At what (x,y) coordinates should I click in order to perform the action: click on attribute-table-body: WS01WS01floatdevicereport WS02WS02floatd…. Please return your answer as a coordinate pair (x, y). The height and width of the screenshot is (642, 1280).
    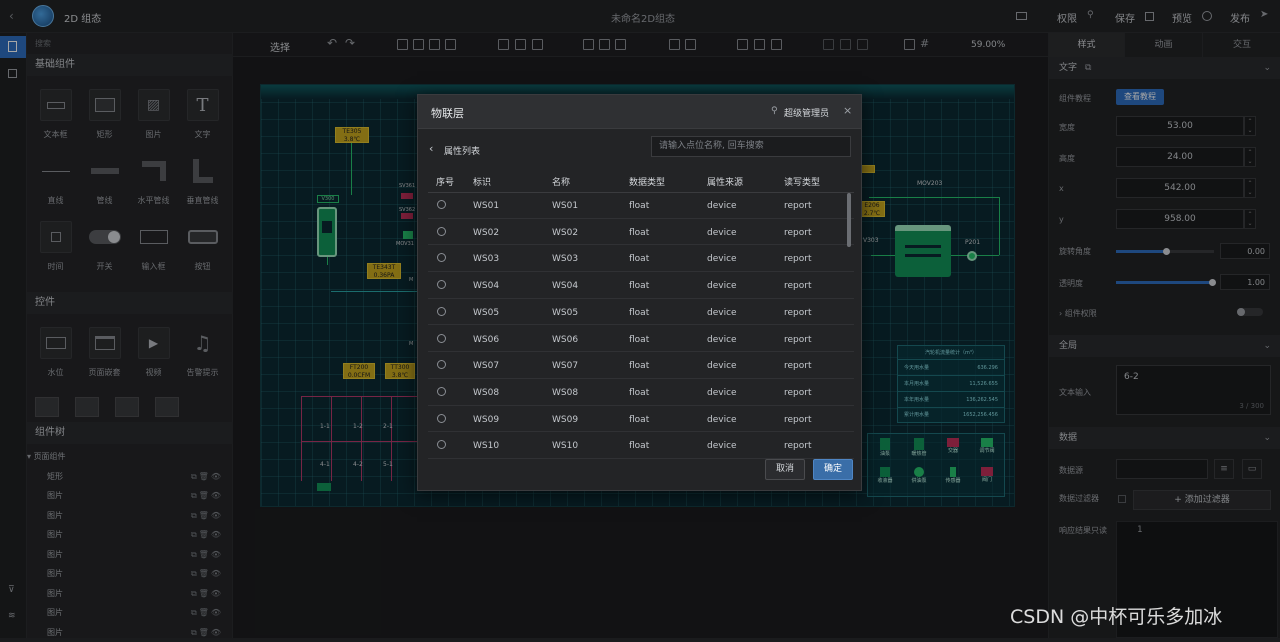
    Looking at the image, I should click on (639, 325).